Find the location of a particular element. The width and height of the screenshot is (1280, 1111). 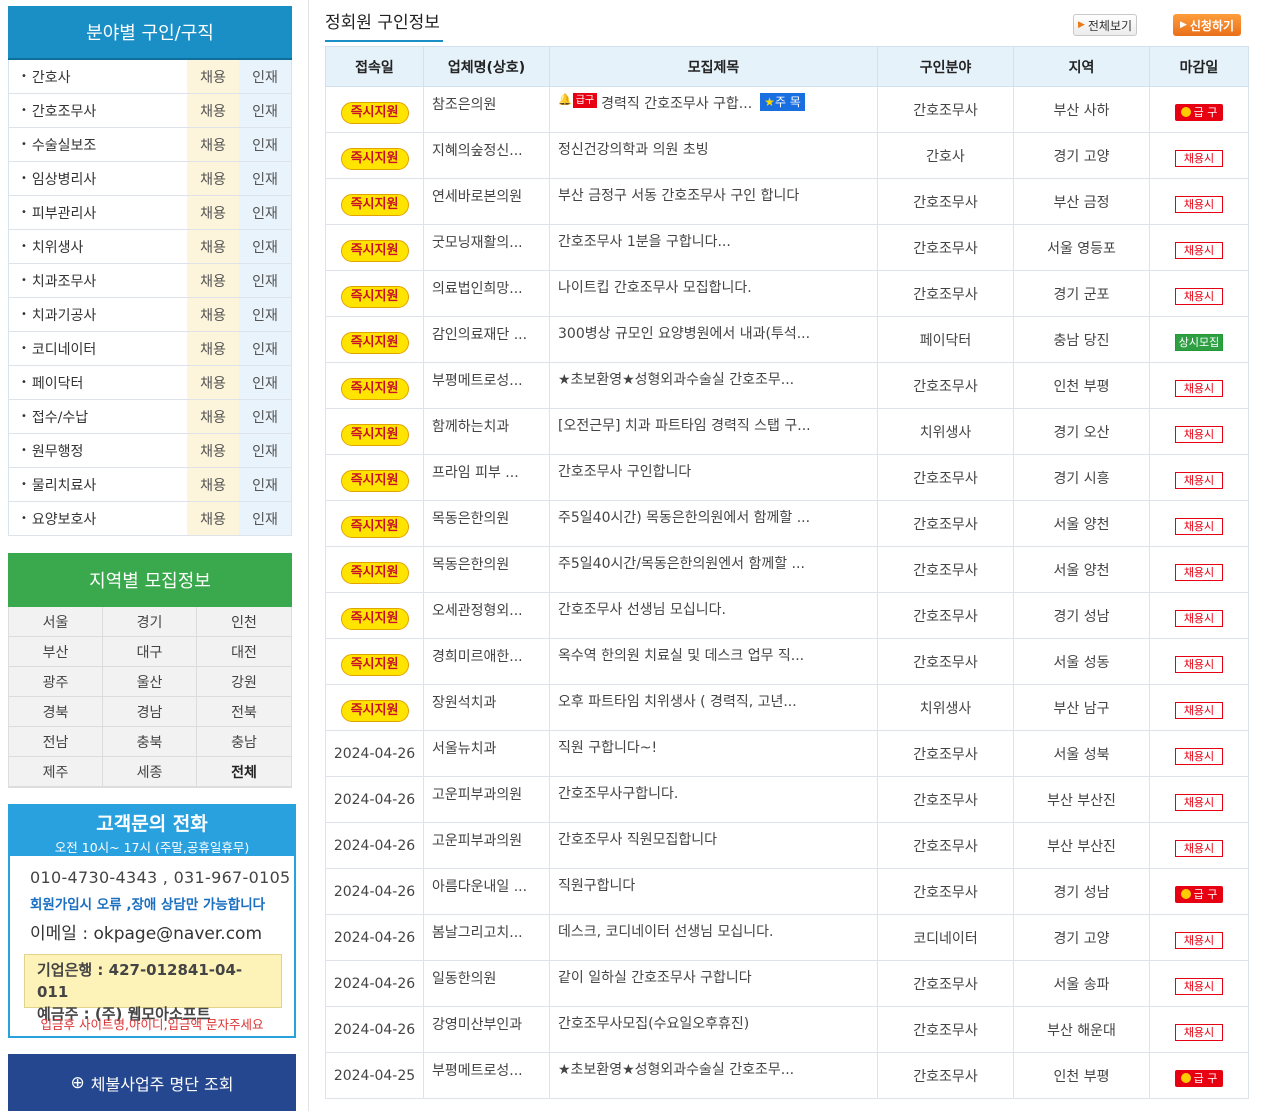

job-title-link: 나이트킵 간호조무사 모집합니다. is located at coordinates (655, 287).